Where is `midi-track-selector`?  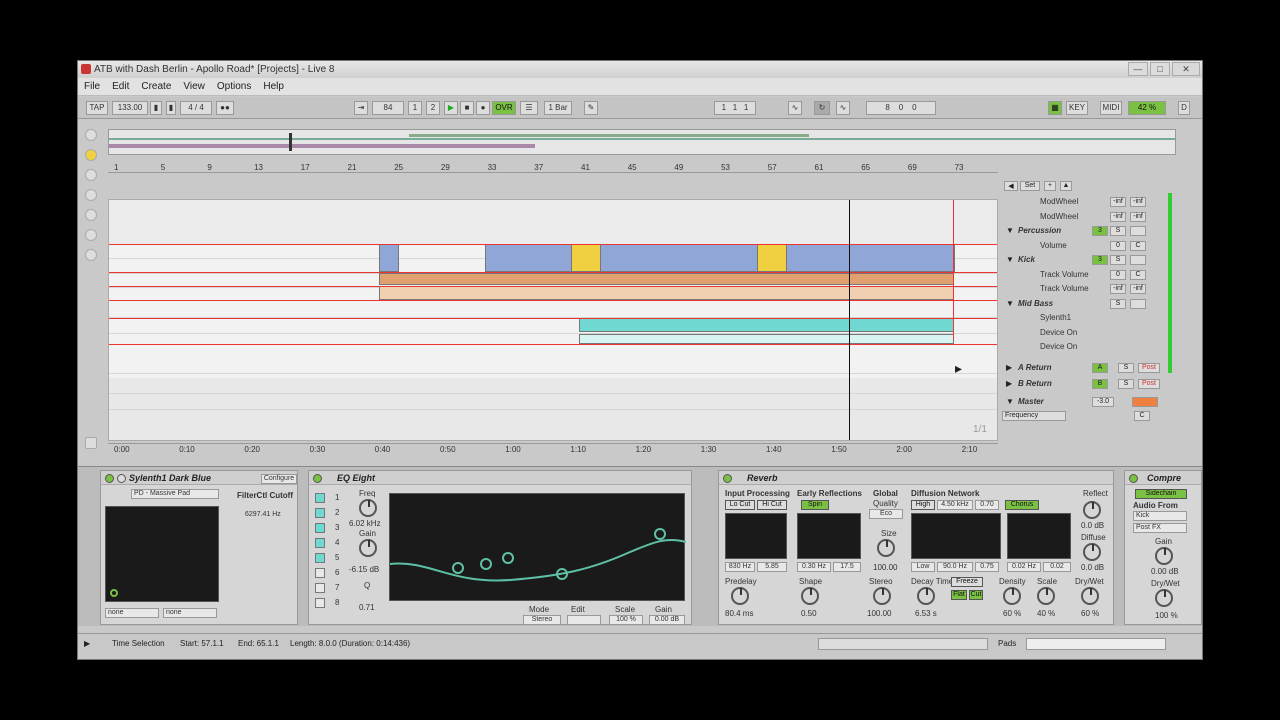
midi-track-selector is located at coordinates (903, 644).